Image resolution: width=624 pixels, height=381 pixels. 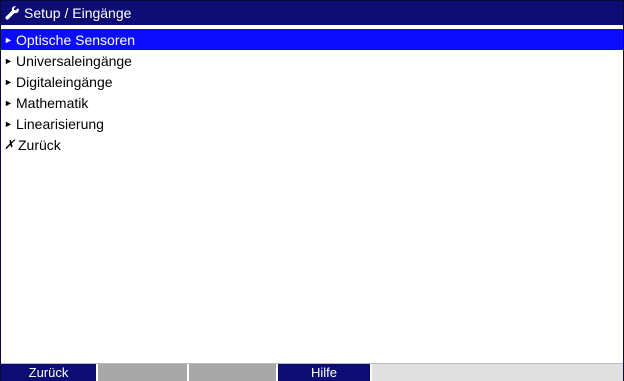 I want to click on menu-item-label: Universaleingänge, so click(x=74, y=60).